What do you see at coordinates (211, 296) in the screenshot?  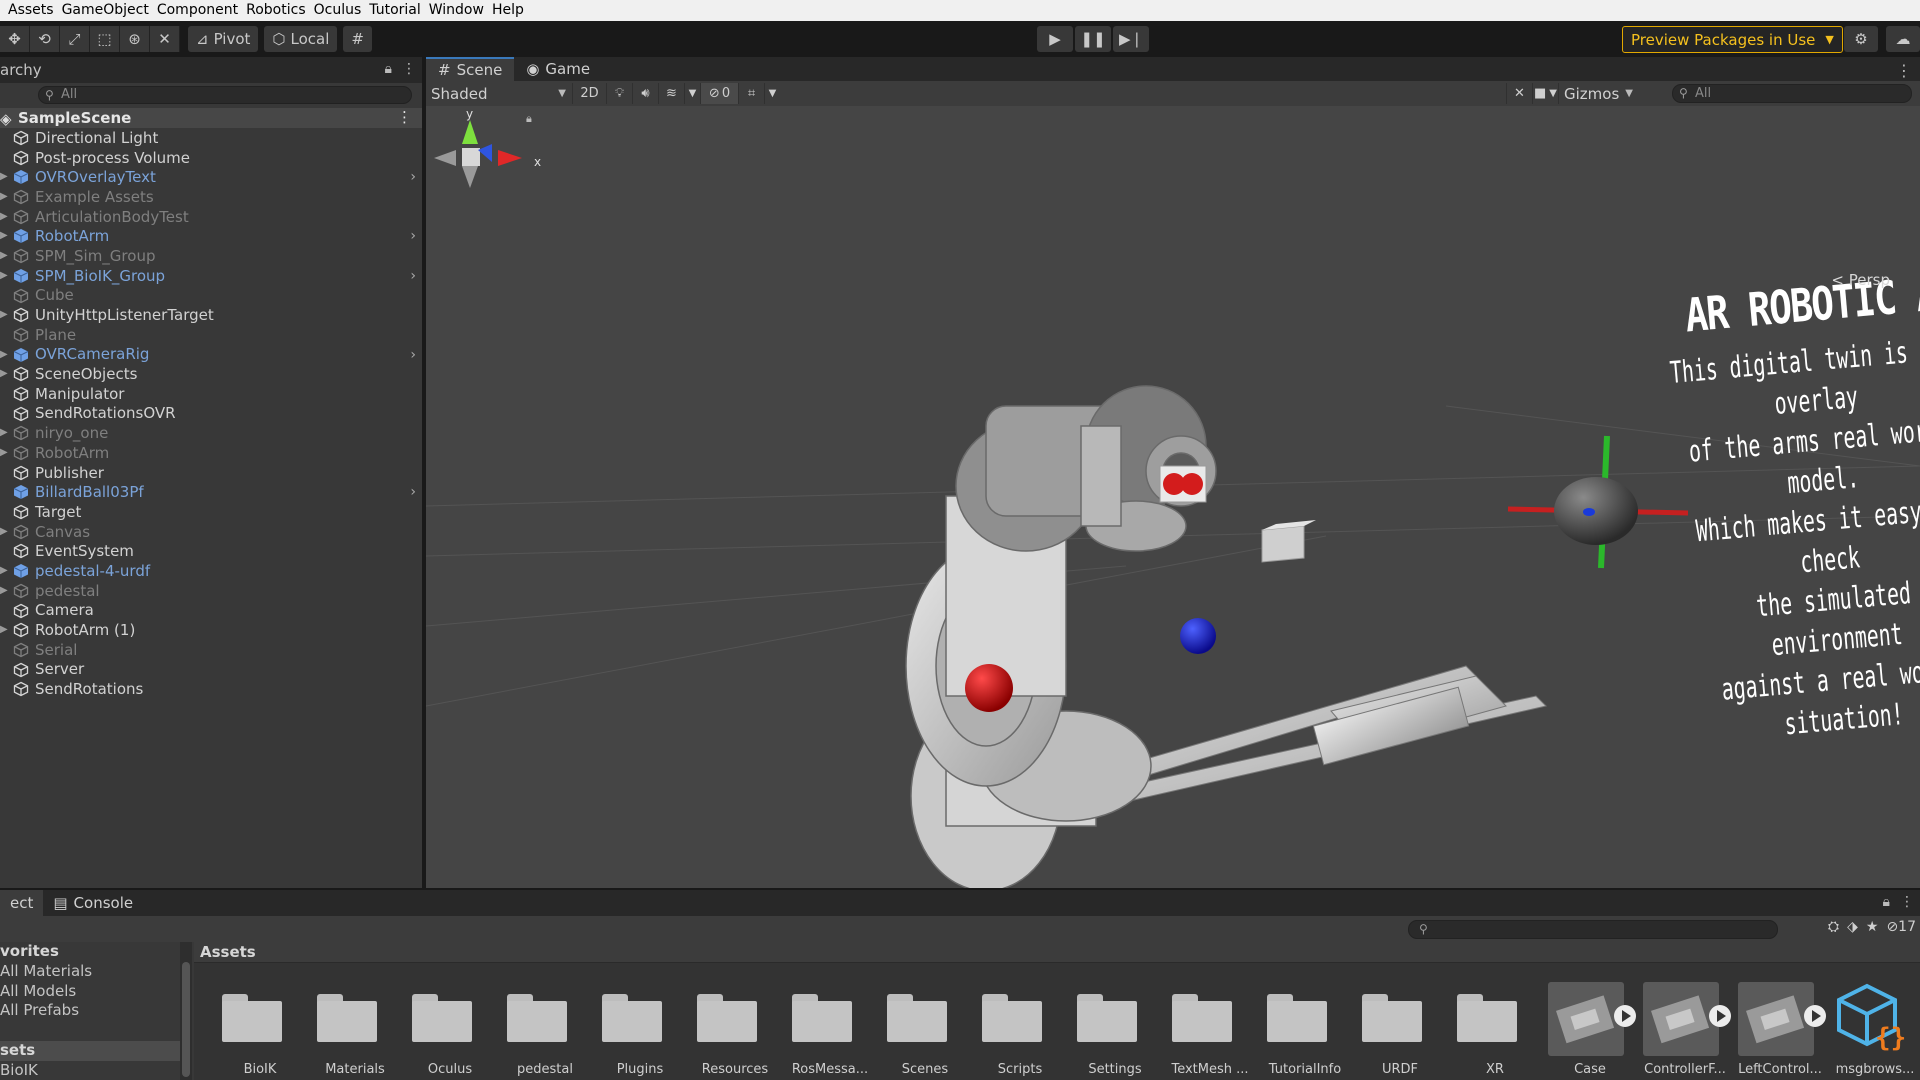 I see `hierarchy-item: Cube` at bounding box center [211, 296].